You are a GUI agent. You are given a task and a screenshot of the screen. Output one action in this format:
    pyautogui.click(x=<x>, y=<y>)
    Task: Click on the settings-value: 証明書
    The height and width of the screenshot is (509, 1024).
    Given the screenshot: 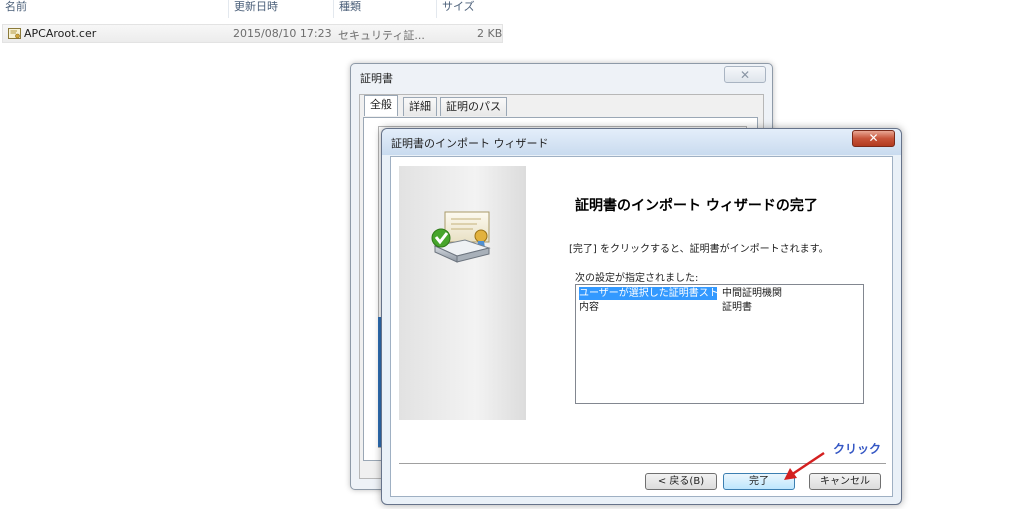 What is the action you would take?
    pyautogui.click(x=737, y=307)
    